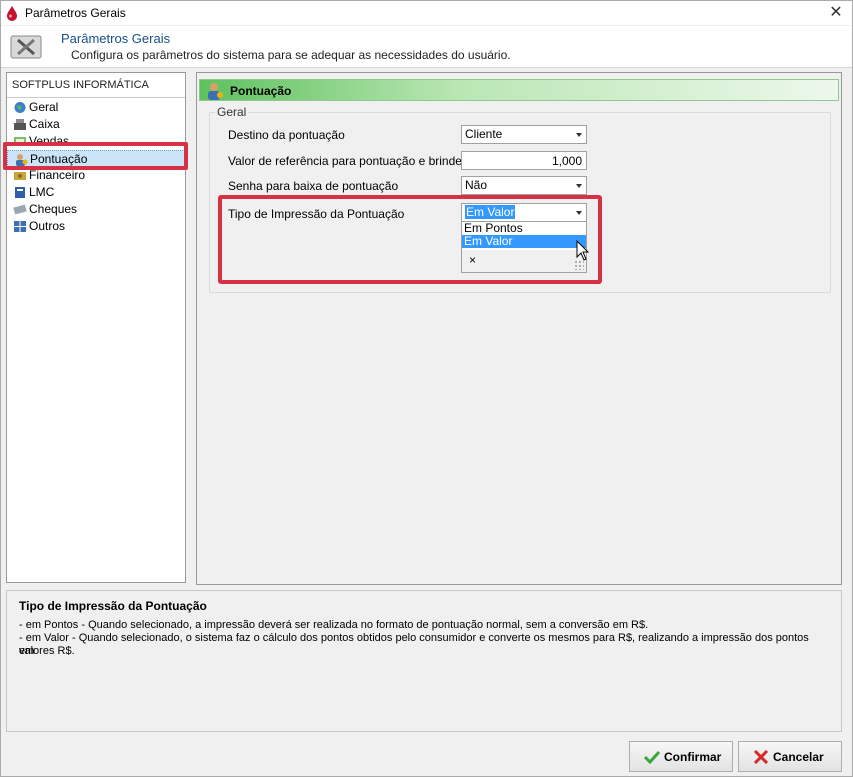 The image size is (853, 777). I want to click on annotation-highlight-tipo-impressao, so click(410, 239).